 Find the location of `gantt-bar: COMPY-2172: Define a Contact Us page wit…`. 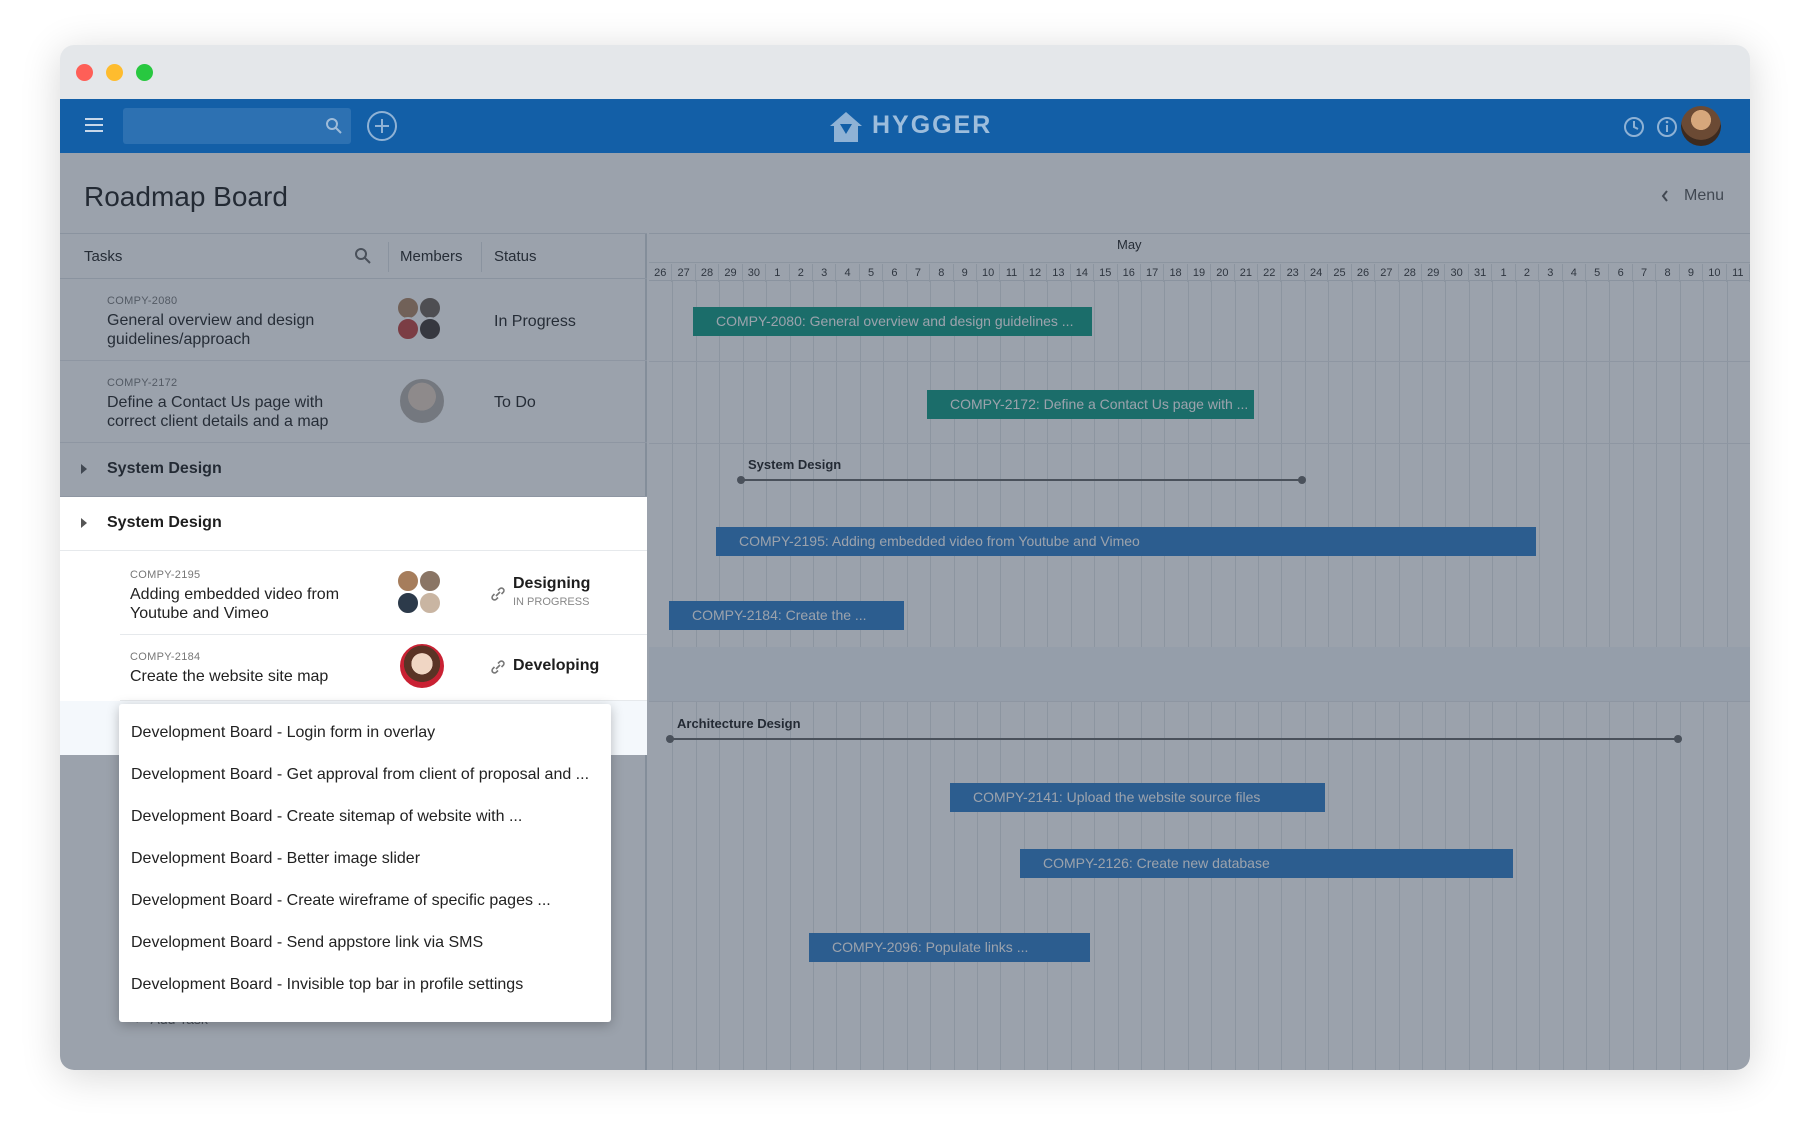

gantt-bar: COMPY-2172: Define a Contact Us page wit… is located at coordinates (1090, 404).